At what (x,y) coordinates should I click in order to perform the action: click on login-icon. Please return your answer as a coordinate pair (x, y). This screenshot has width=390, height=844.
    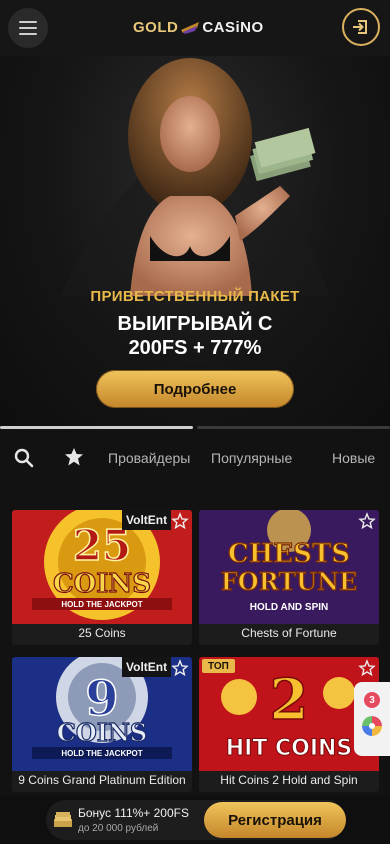
    Looking at the image, I should click on (360, 27).